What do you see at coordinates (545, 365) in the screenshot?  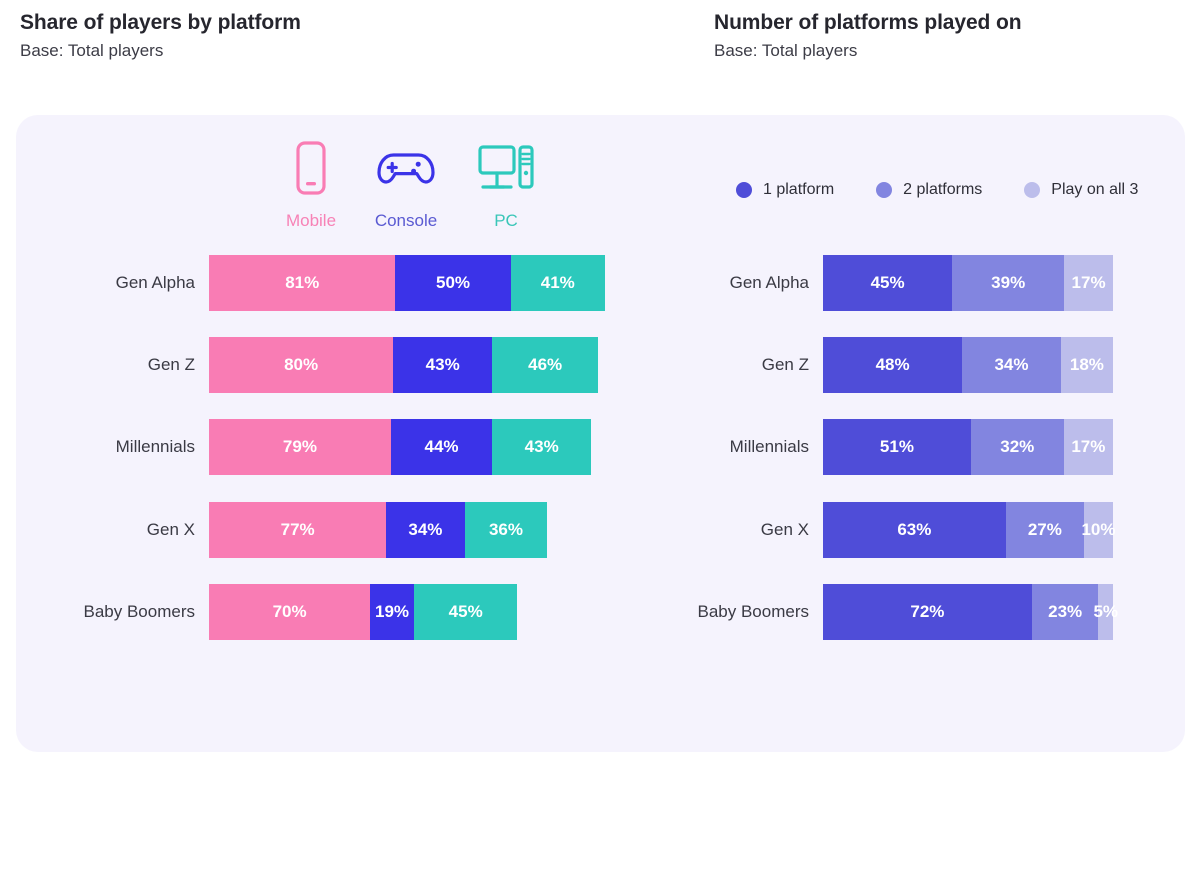 I see `bar-segment: 46%` at bounding box center [545, 365].